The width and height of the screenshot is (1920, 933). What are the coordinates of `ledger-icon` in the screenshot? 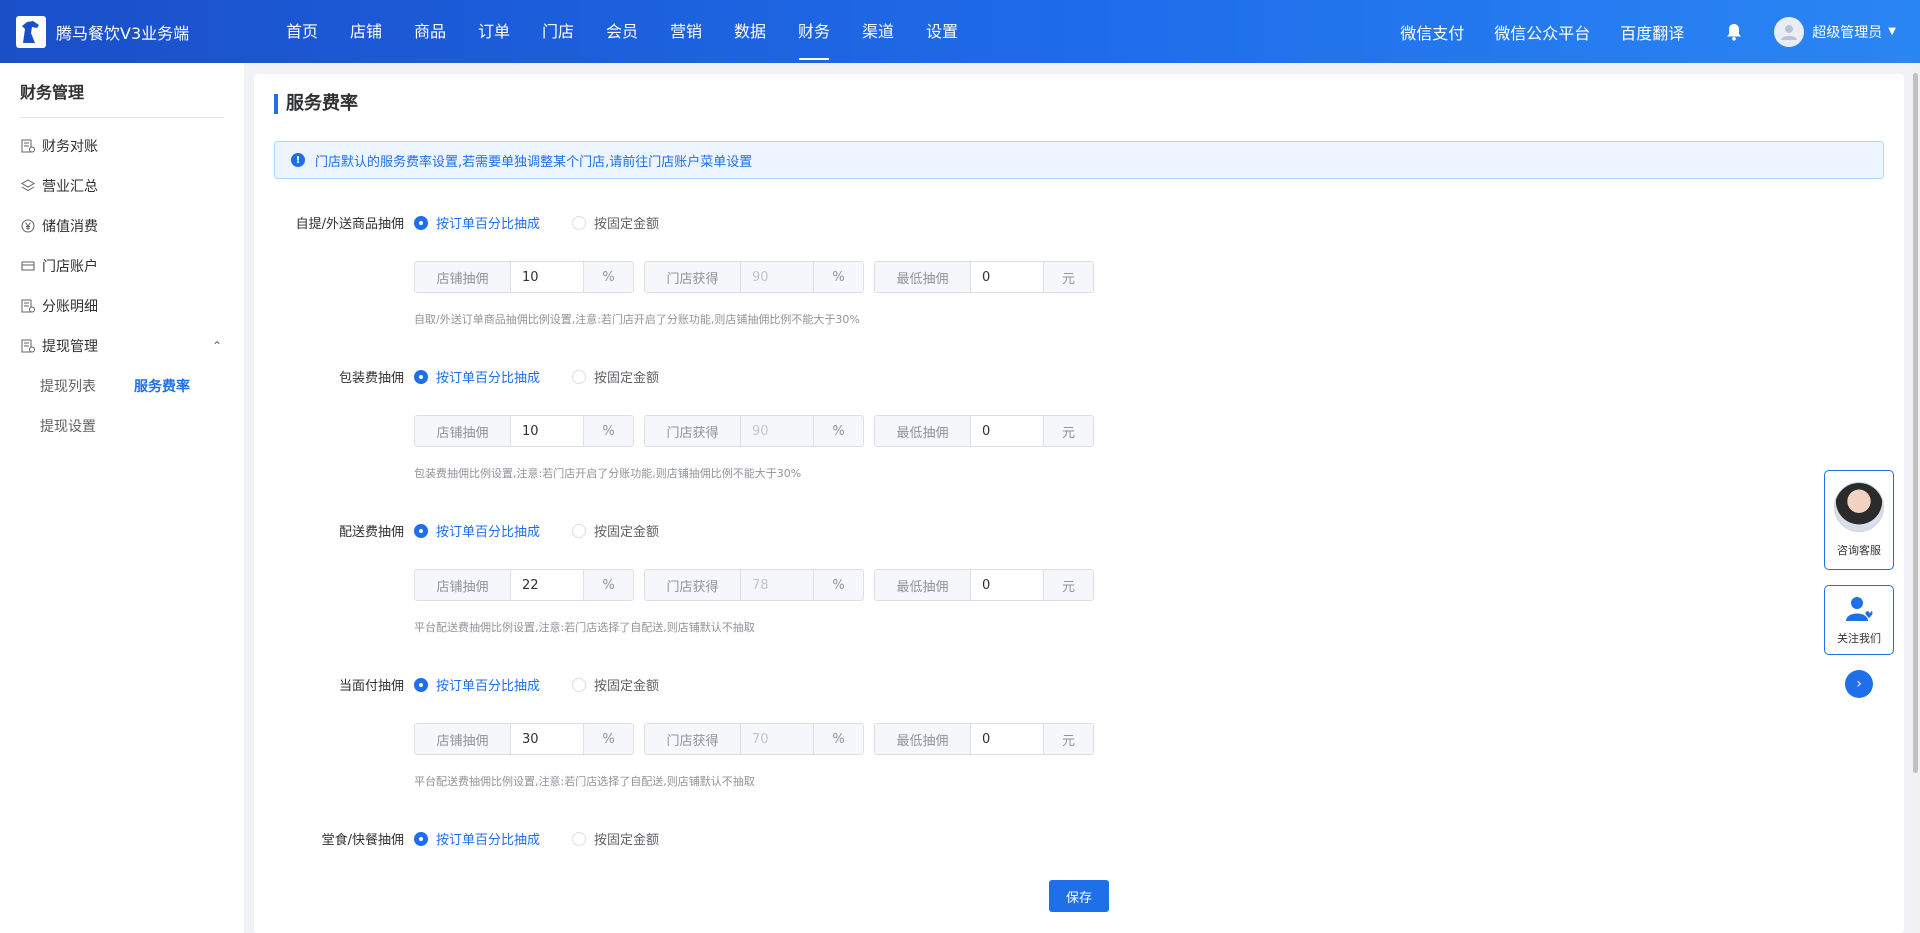 It's located at (28, 346).